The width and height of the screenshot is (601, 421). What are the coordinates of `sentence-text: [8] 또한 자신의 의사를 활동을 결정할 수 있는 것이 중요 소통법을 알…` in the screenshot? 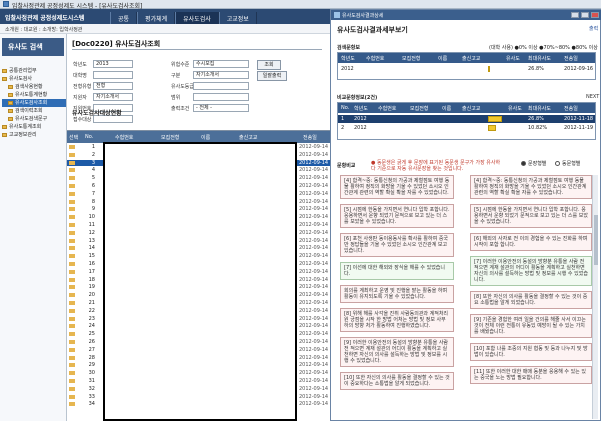 It's located at (531, 300).